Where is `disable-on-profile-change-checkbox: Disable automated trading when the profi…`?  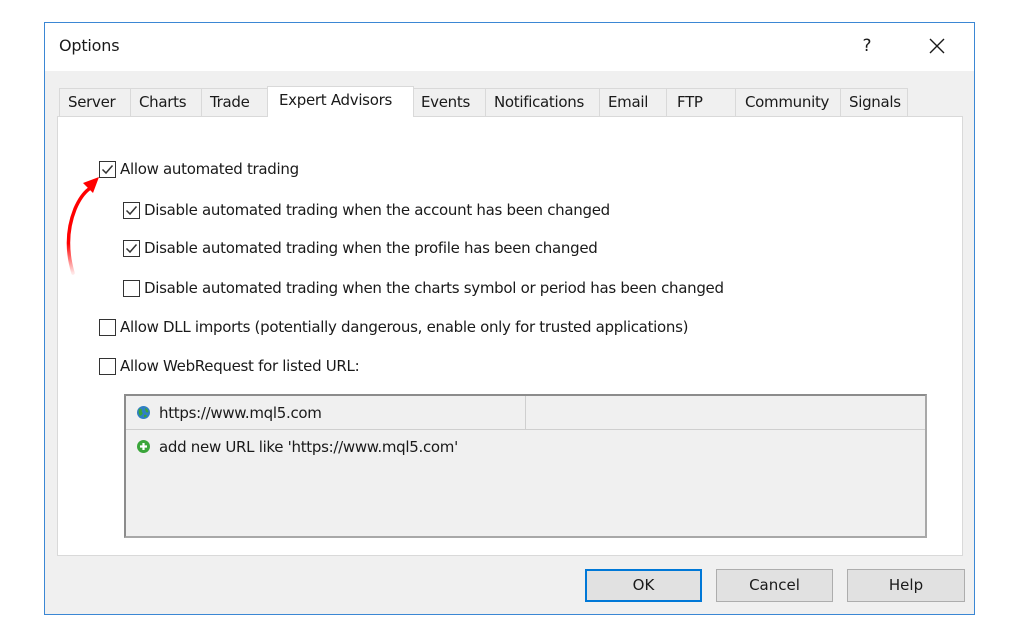 disable-on-profile-change-checkbox: Disable automated trading when the profi… is located at coordinates (360, 248).